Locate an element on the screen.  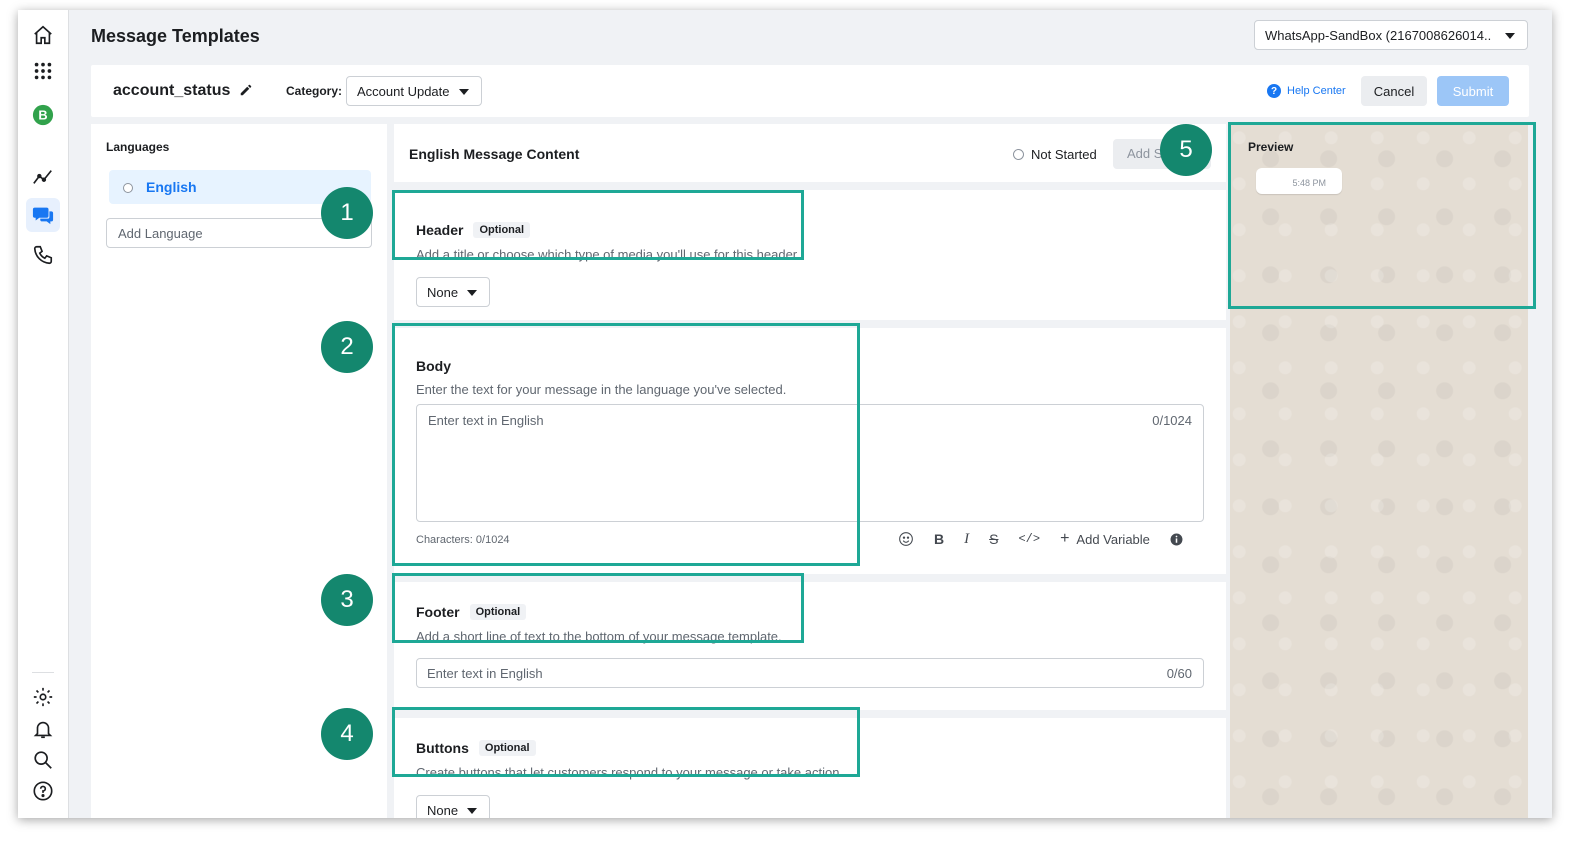
business-badge-icon: B is located at coordinates (43, 115).